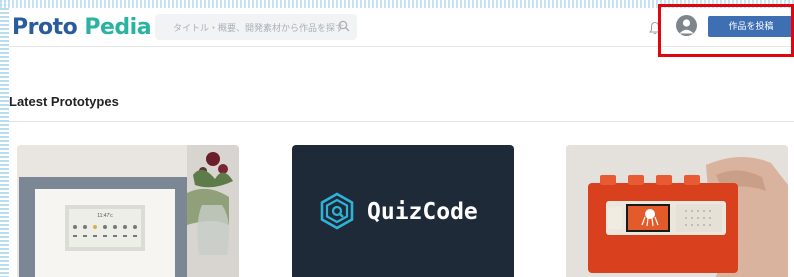 The width and height of the screenshot is (794, 277). What do you see at coordinates (344, 26) in the screenshot?
I see `search-icon` at bounding box center [344, 26].